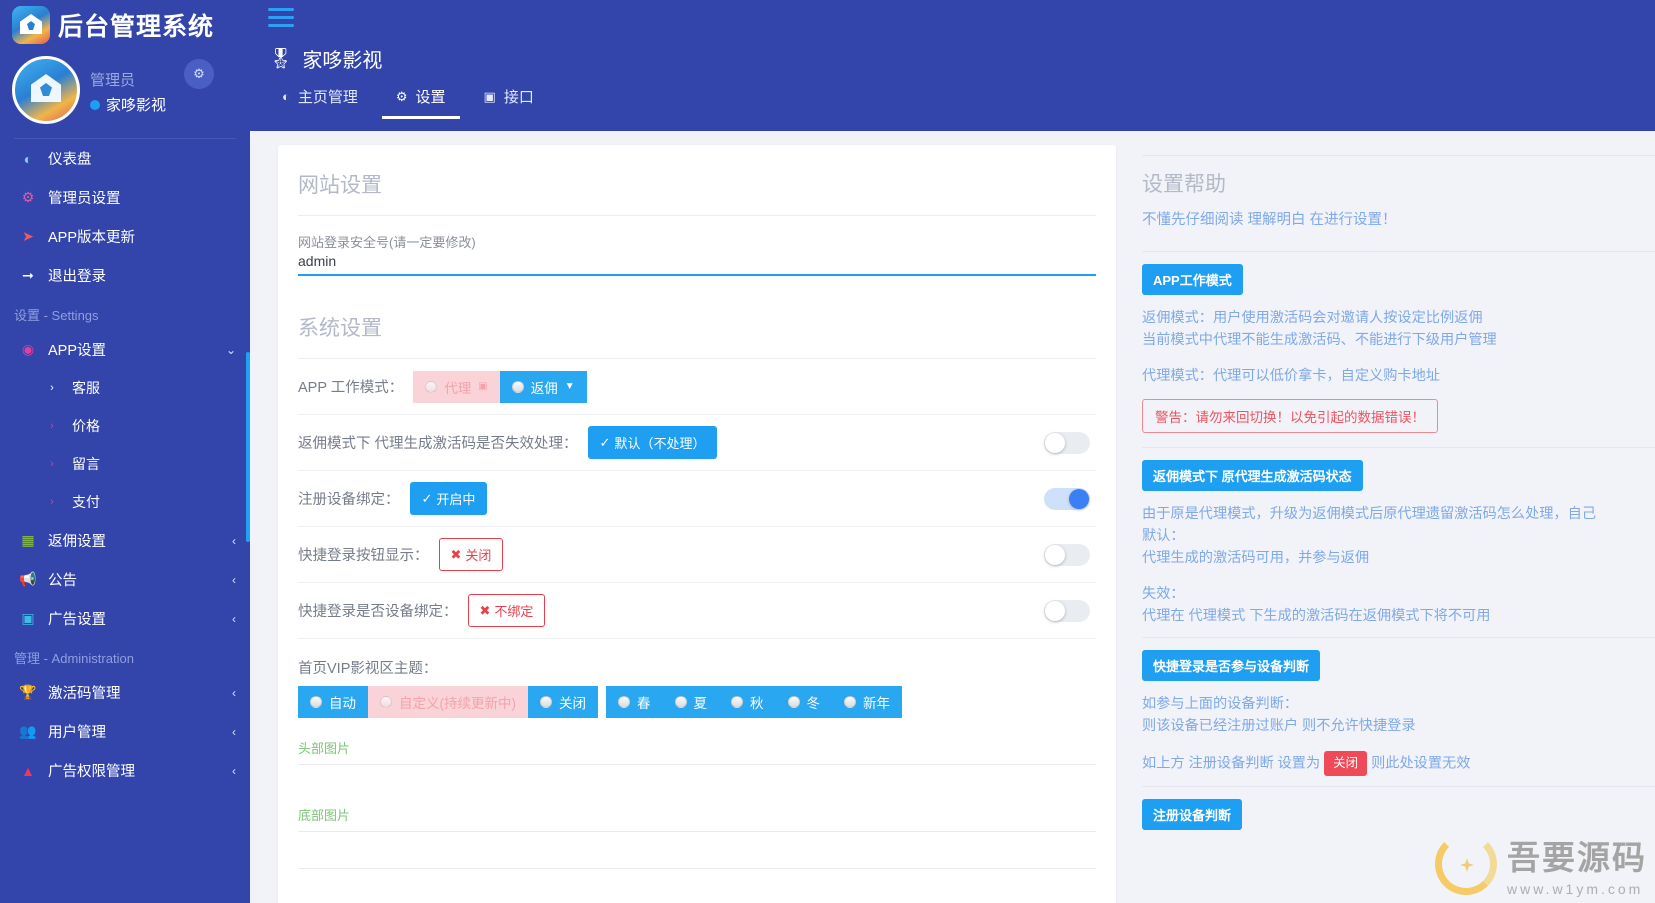 The image size is (1655, 903). Describe the element at coordinates (509, 102) in the screenshot. I see `tab-api: ▣ 接口` at that location.